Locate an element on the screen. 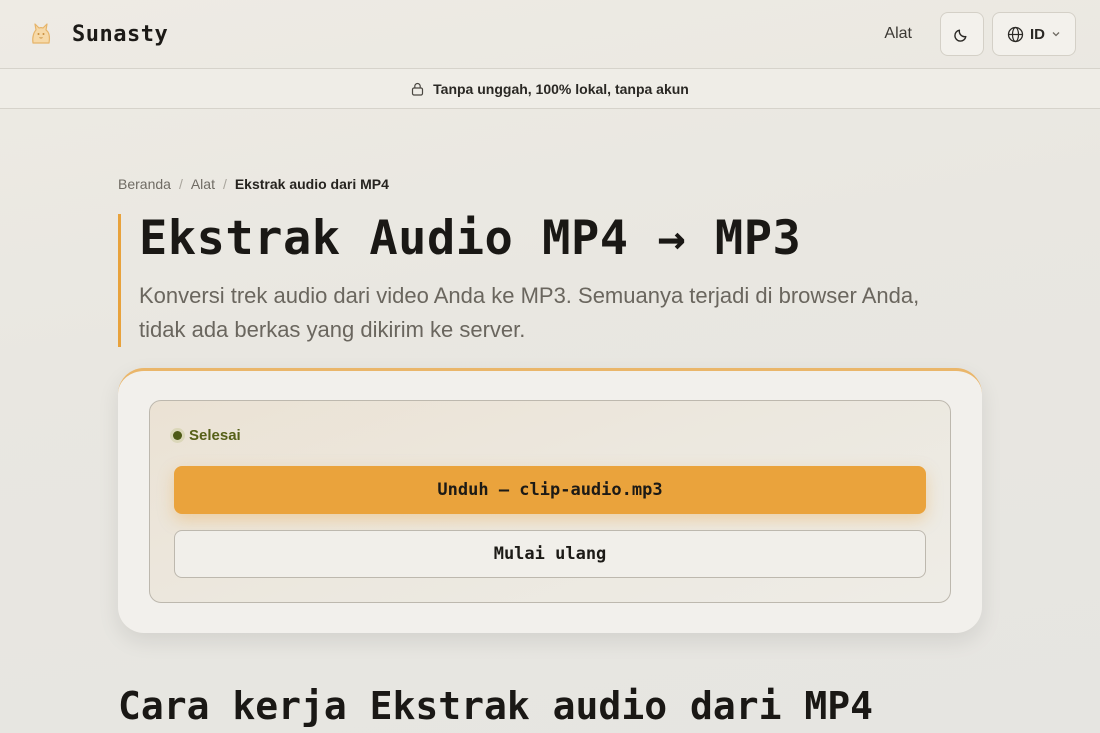  status-badge: Selesai is located at coordinates (207, 435).